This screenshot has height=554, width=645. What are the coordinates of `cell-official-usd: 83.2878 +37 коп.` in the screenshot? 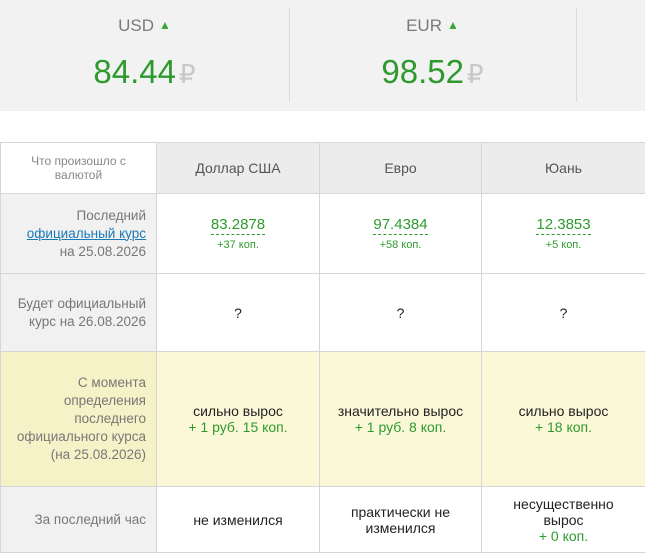 It's located at (238, 233).